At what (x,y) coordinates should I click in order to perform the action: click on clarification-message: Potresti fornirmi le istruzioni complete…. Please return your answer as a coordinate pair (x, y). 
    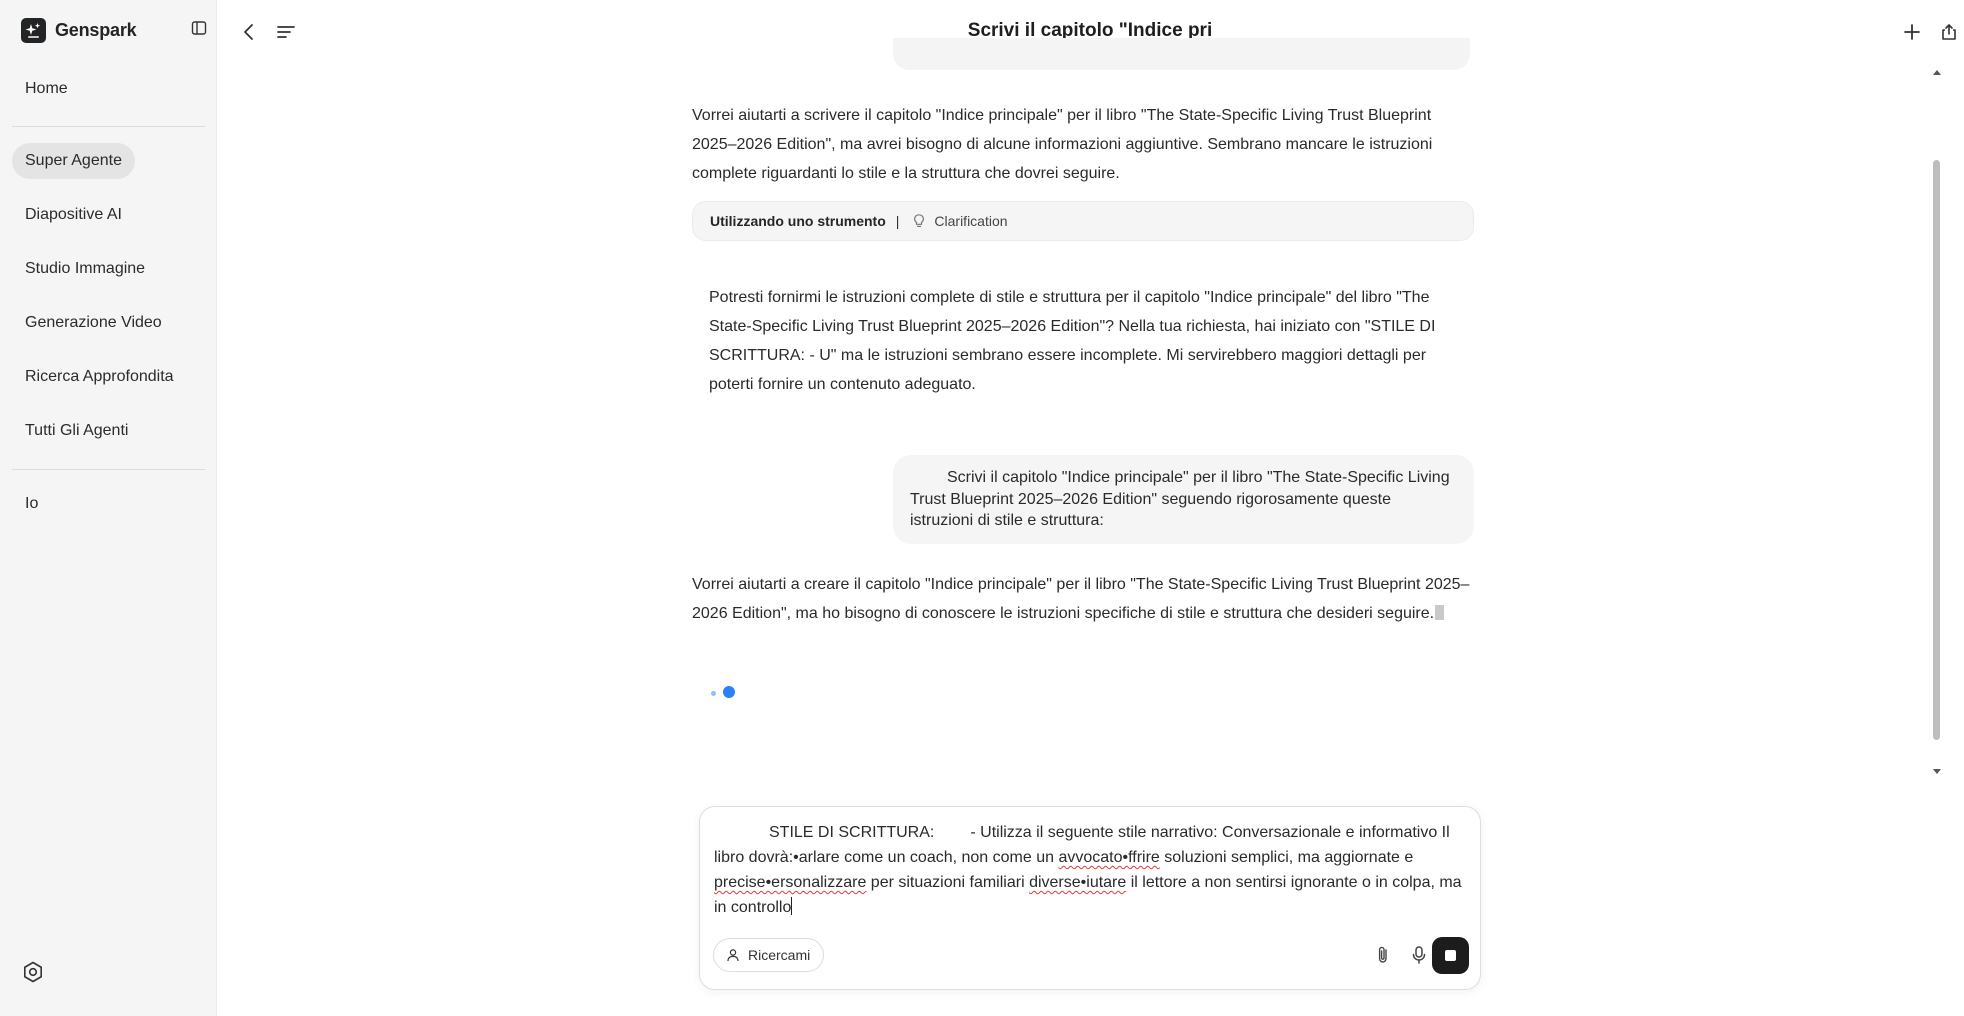
    Looking at the image, I should click on (1072, 341).